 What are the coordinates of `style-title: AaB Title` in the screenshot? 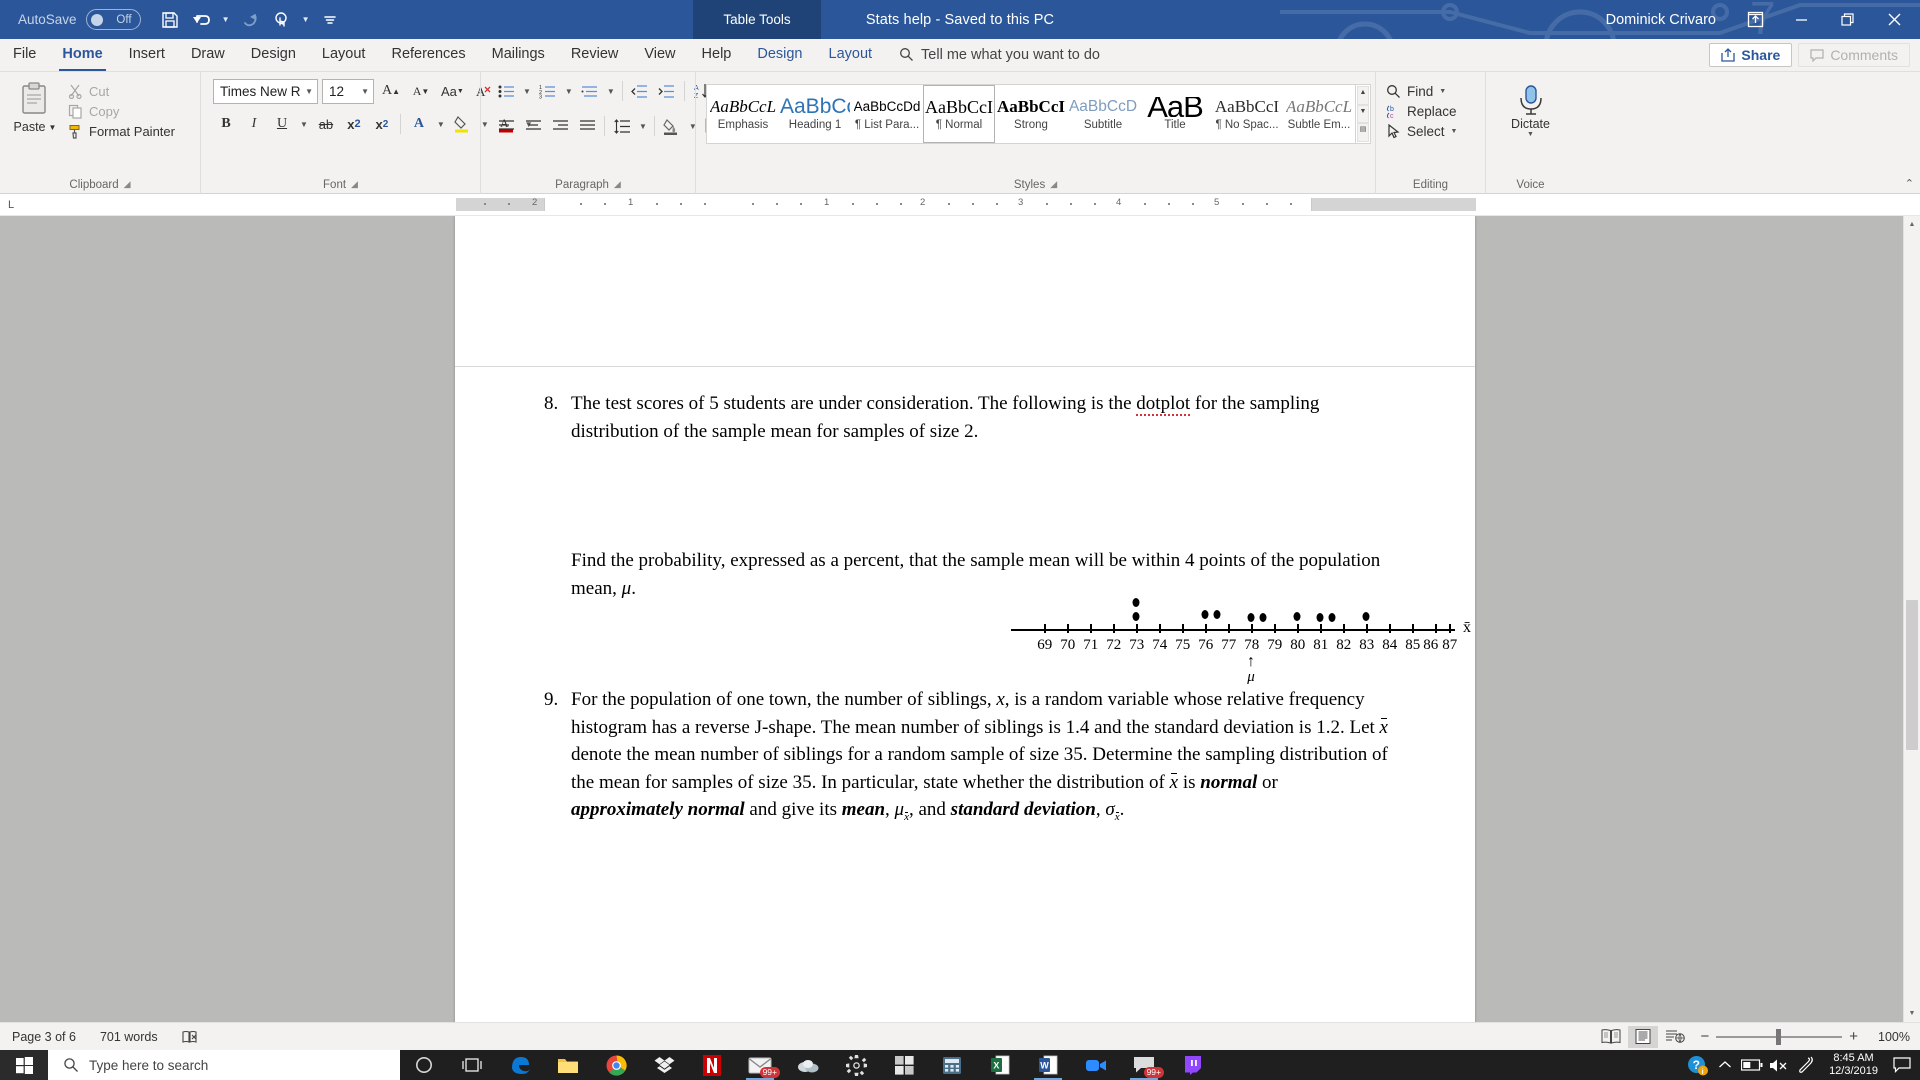 It's located at (1175, 114).